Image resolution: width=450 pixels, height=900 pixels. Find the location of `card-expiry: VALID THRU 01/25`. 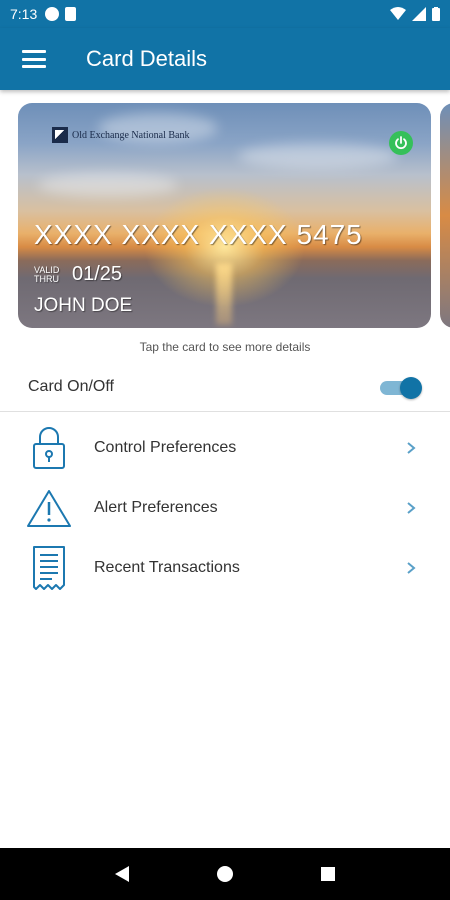

card-expiry: VALID THRU 01/25 is located at coordinates (78, 274).